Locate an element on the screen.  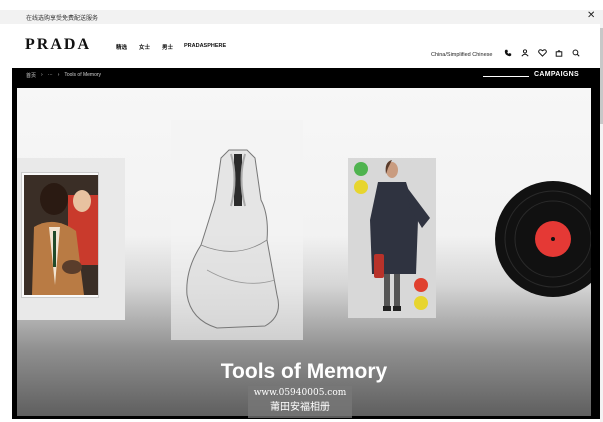
announcement-text: 在线选购享受免费配送服务 is located at coordinates (62, 19).